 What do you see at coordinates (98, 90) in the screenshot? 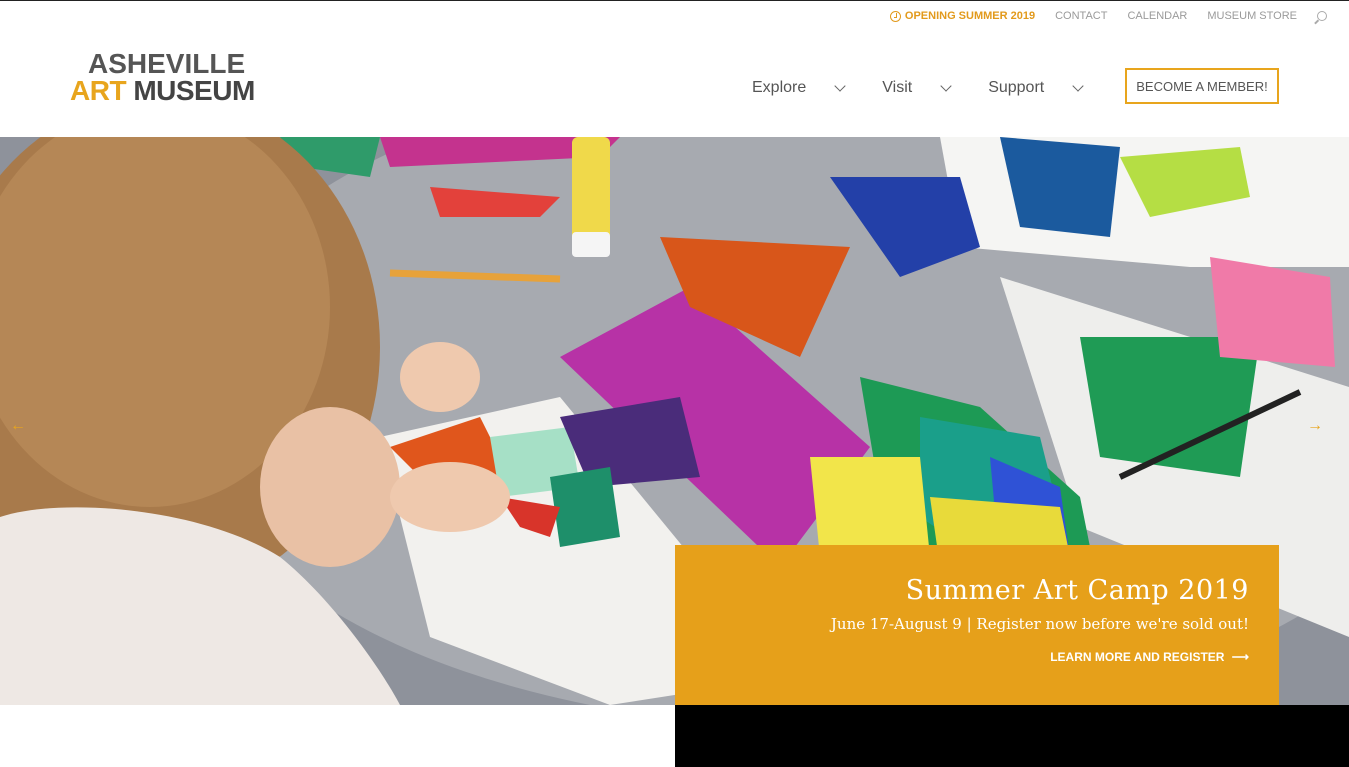
I see `logo-art: ART` at bounding box center [98, 90].